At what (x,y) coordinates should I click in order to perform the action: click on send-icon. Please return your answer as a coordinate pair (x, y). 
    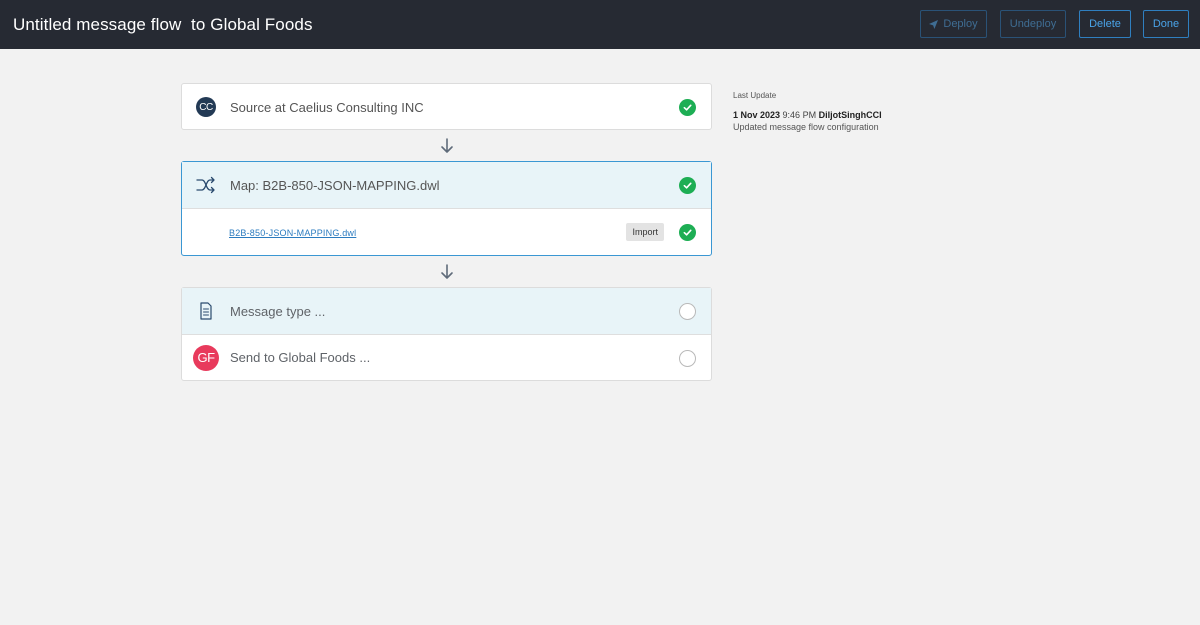
    Looking at the image, I should click on (934, 24).